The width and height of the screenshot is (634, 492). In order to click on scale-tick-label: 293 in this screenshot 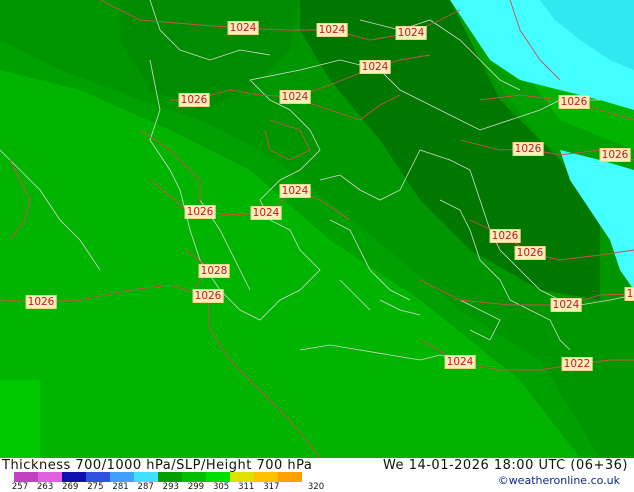, I will do `click(170, 487)`.